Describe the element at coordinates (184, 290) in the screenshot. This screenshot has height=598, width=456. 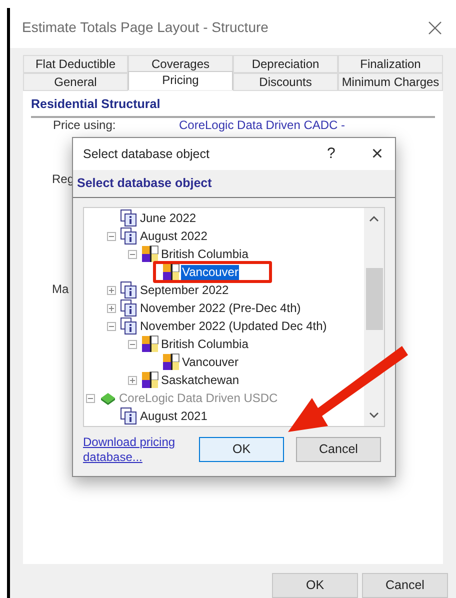
I see `tree-item: September 2022` at that location.